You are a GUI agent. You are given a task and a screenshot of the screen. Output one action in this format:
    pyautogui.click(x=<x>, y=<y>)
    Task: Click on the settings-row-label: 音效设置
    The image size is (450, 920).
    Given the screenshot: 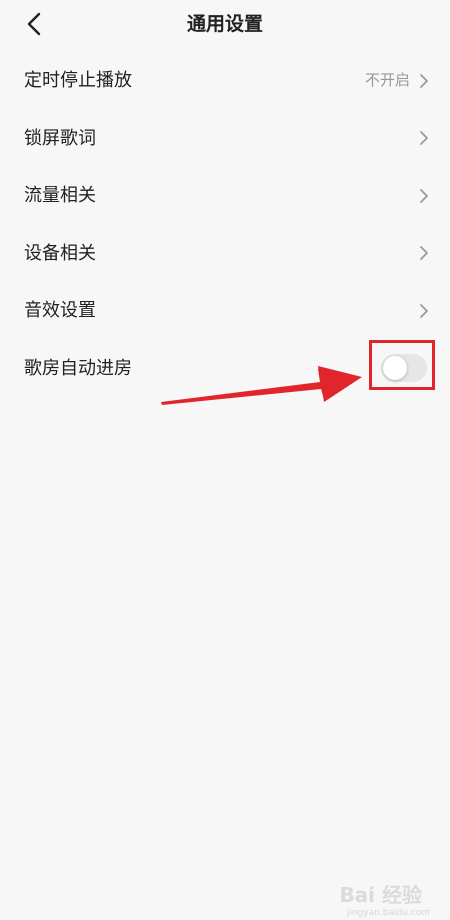 What is the action you would take?
    pyautogui.click(x=60, y=310)
    